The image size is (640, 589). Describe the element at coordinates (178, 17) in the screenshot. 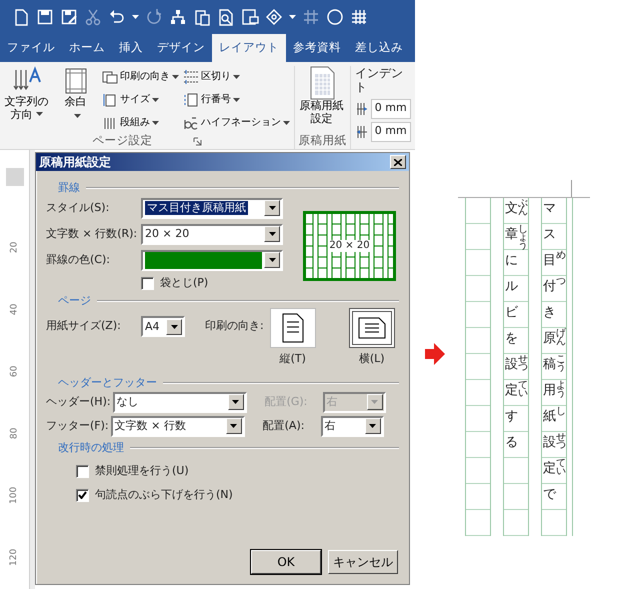

I see `hierarchy-icon` at that location.